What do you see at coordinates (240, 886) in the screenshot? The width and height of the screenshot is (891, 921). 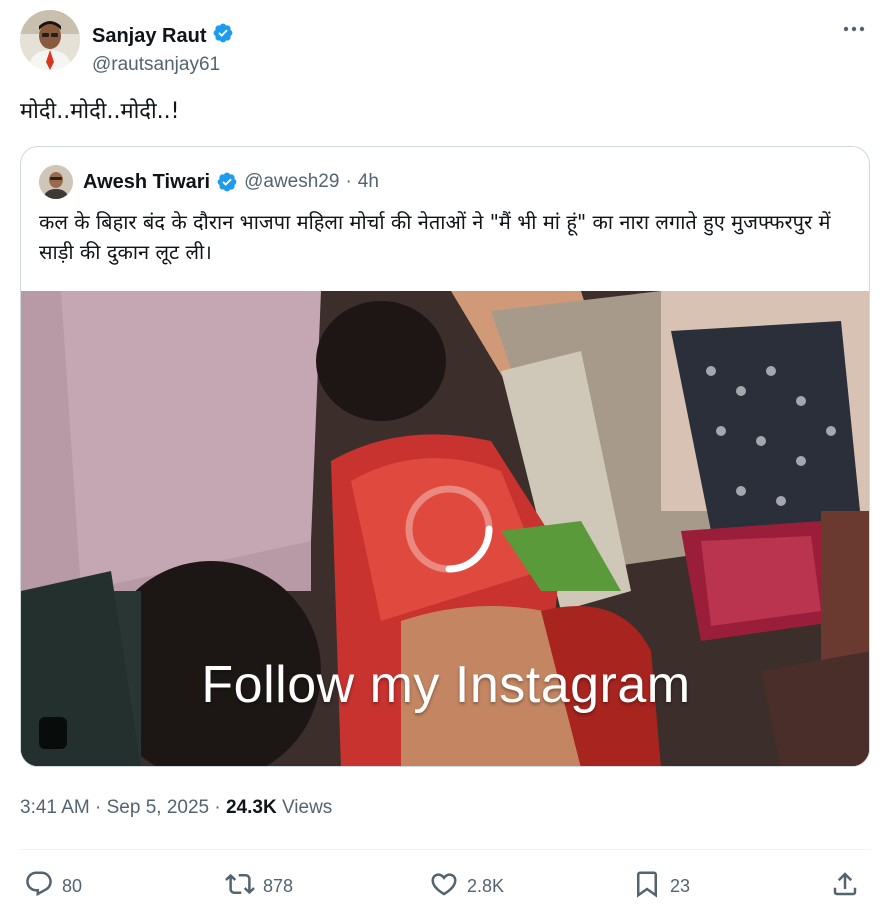 I see `repost-arrows-icon` at bounding box center [240, 886].